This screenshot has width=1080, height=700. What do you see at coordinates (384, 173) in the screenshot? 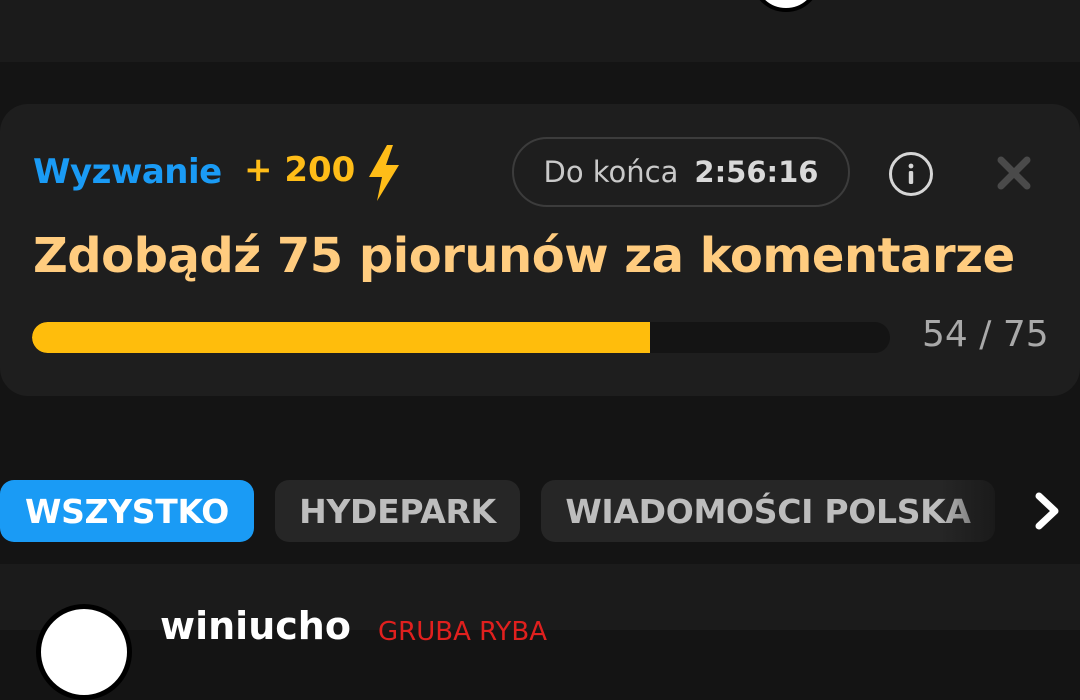
I see `lightning-icon` at bounding box center [384, 173].